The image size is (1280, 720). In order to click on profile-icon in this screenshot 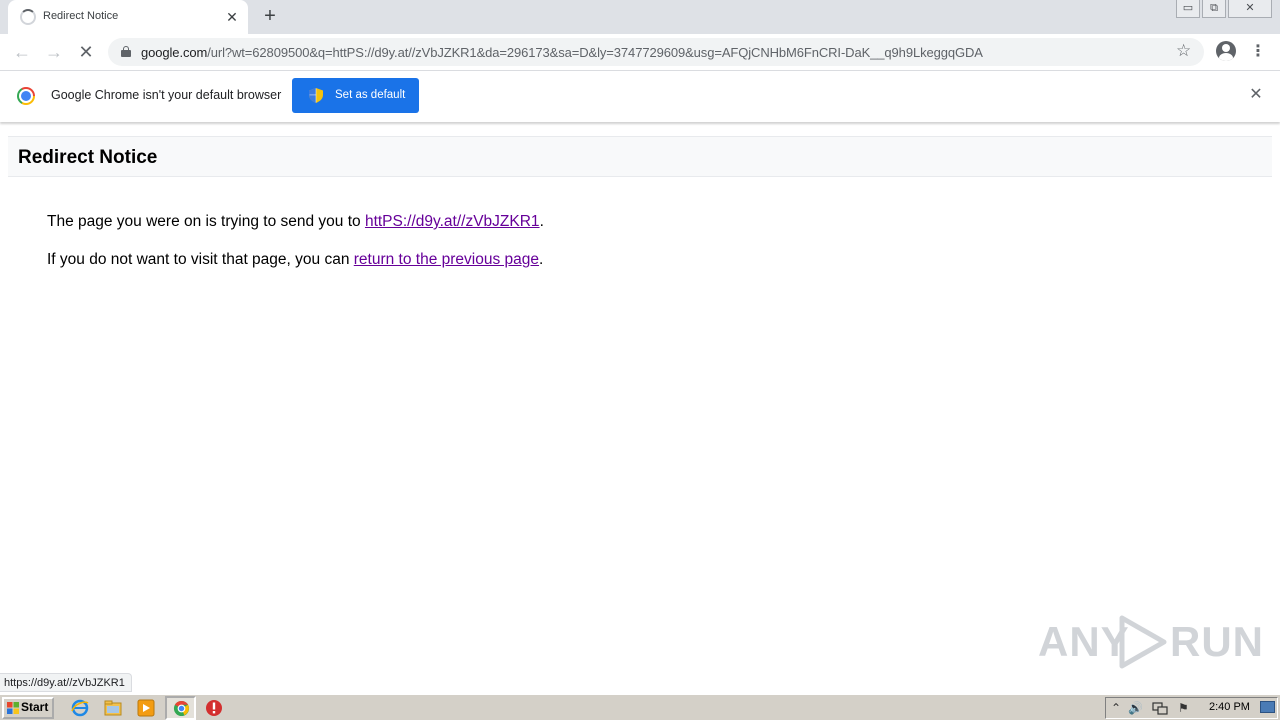, I will do `click(1226, 51)`.